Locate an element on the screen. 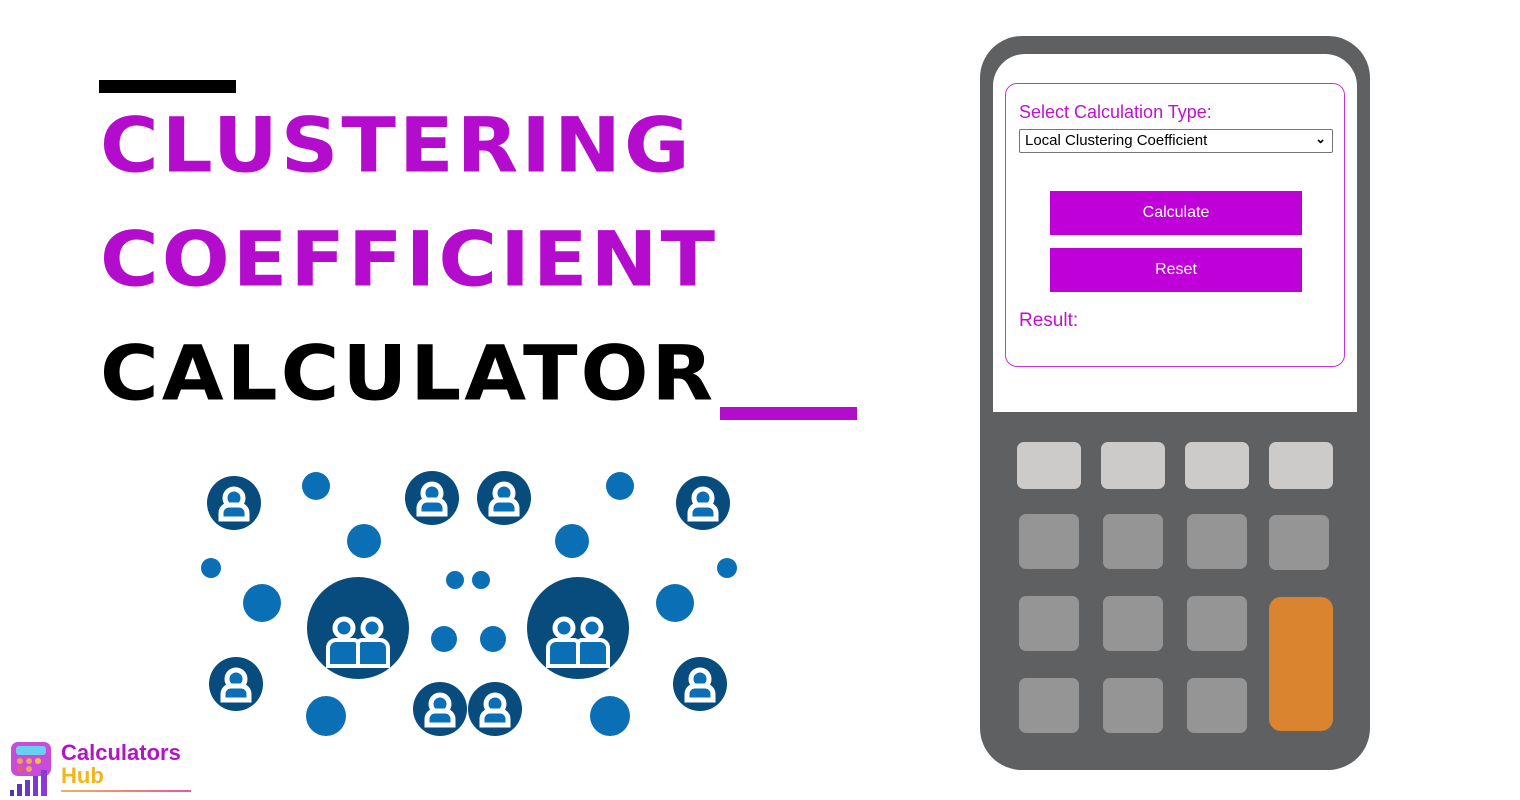 Image resolution: width=1520 pixels, height=800 pixels. calculate-button: Calculate is located at coordinates (1176, 213).